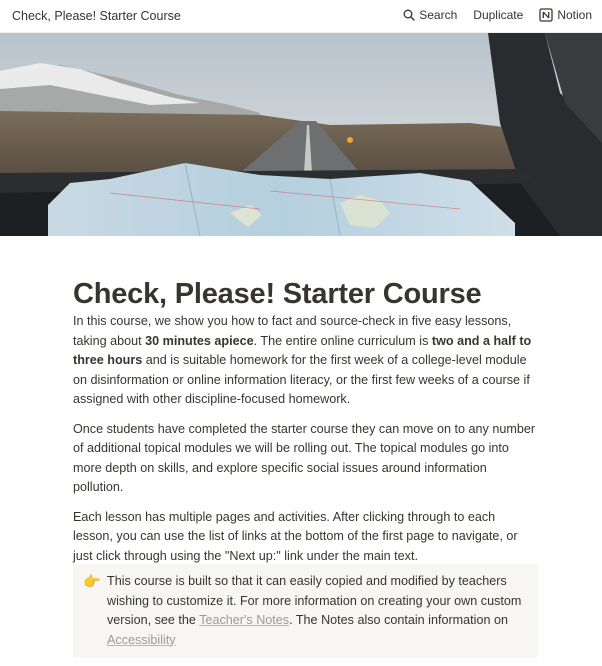 This screenshot has width=602, height=666. I want to click on notion-logo-icon, so click(546, 15).